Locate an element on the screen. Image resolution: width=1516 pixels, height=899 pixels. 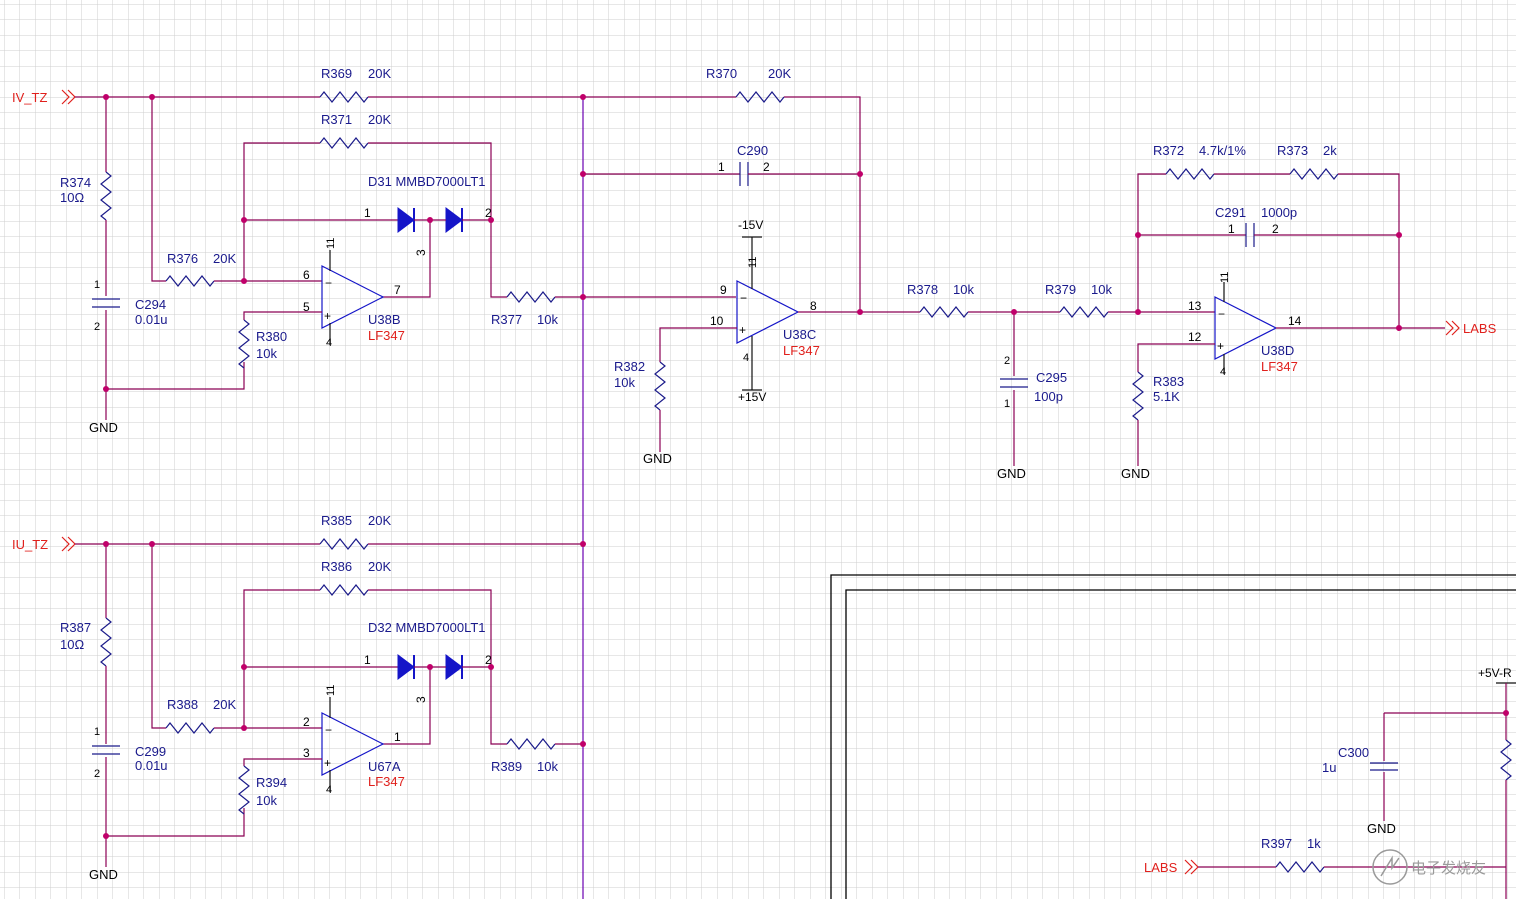
svg-text: R385 is located at coordinates (336, 520).